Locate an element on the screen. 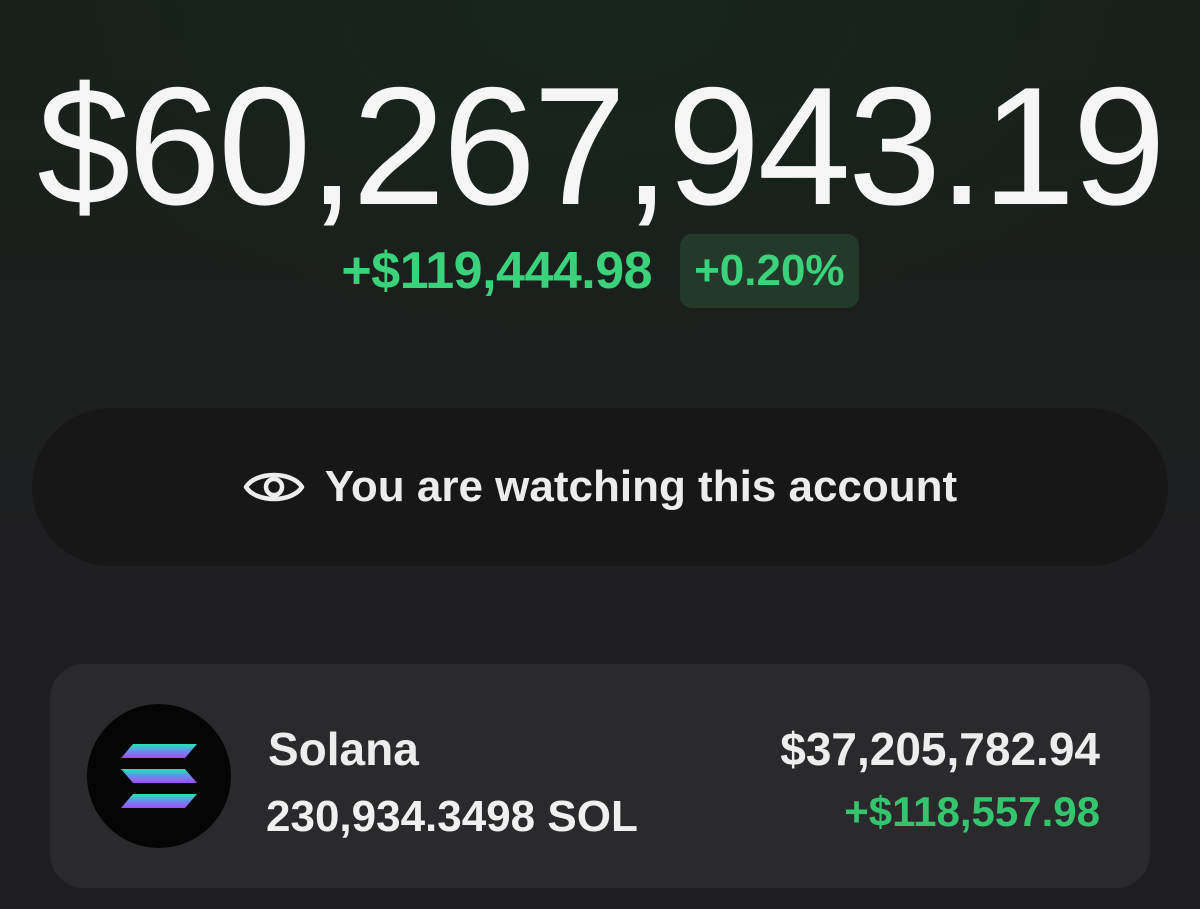  solana-logo-icon is located at coordinates (159, 776).